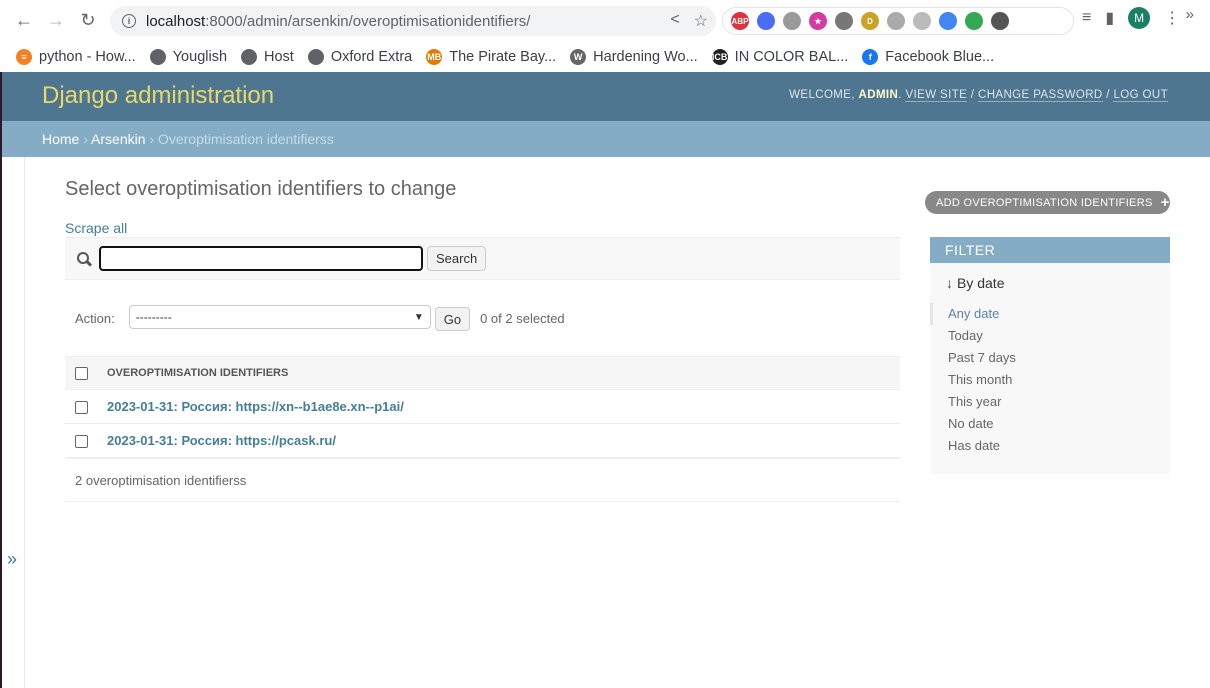 This screenshot has height=688, width=1210. Describe the element at coordinates (88, 21) in the screenshot. I see `reload-button: ↻` at that location.